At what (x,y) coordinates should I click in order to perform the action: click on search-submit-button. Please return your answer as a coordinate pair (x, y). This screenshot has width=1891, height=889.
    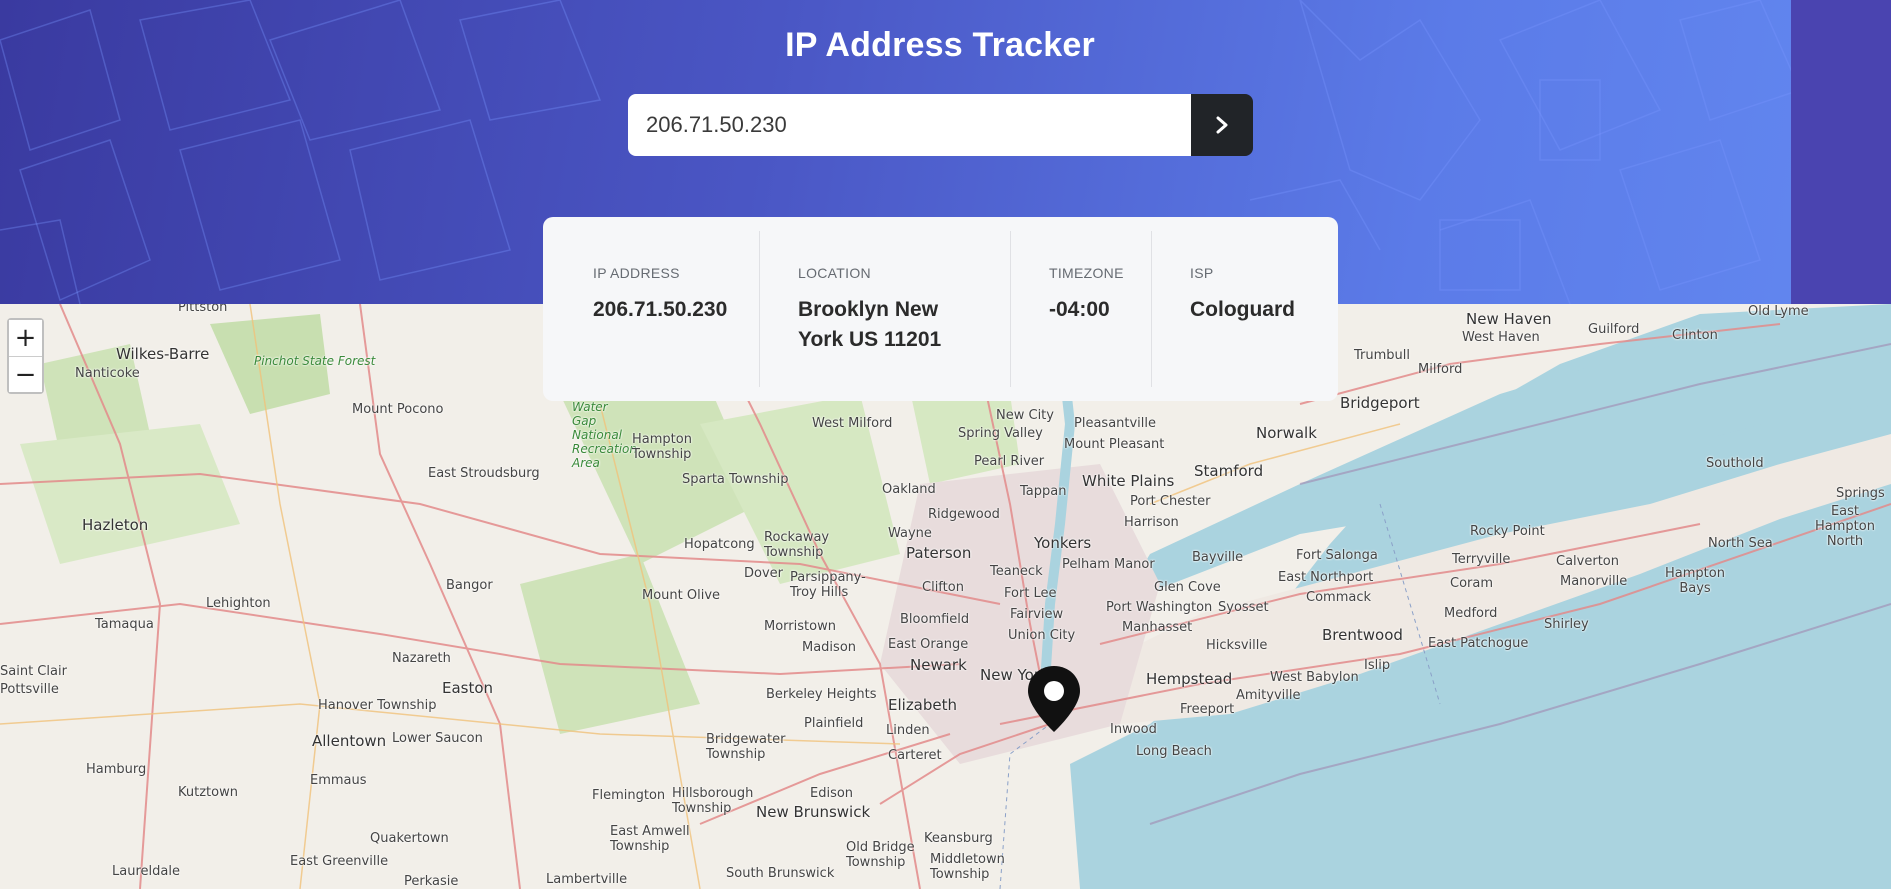
    Looking at the image, I should click on (1222, 125).